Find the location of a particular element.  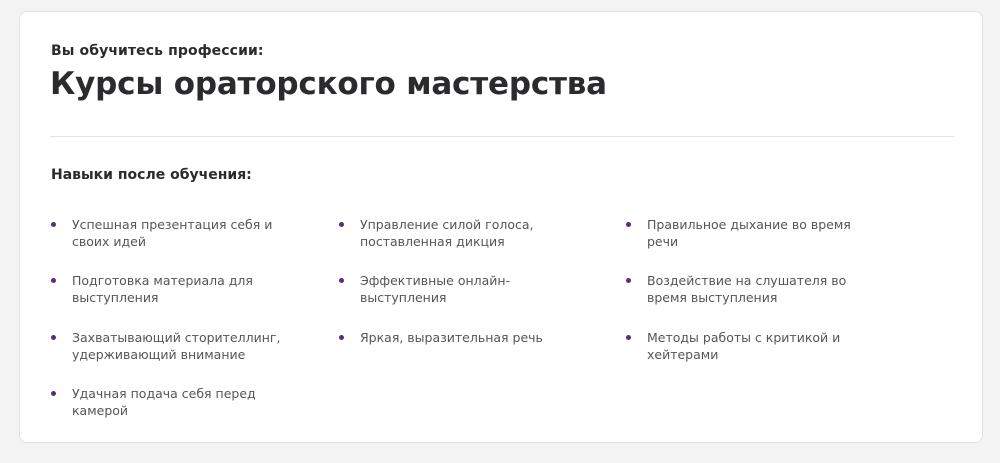

skill-item: Яркая, выразительная речь is located at coordinates (464, 337).